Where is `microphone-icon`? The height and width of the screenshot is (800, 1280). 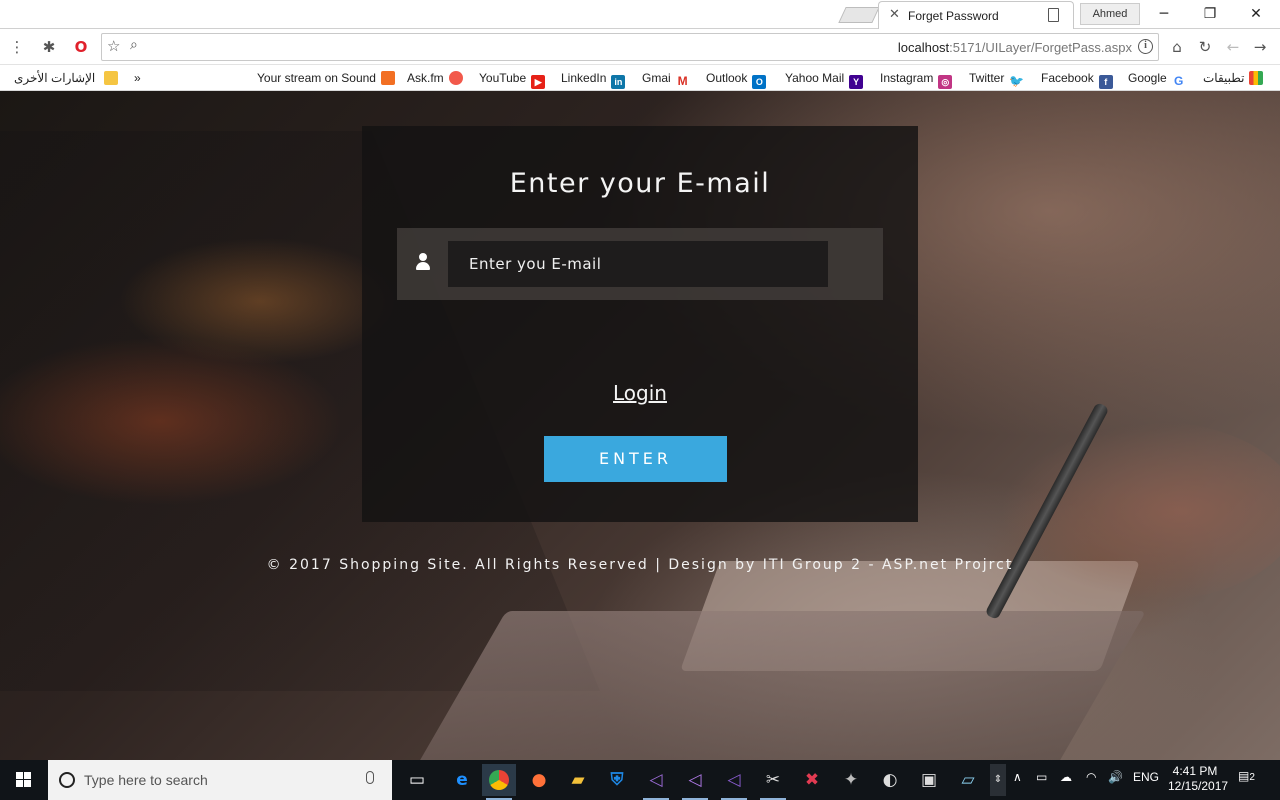
microphone-icon is located at coordinates (370, 777).